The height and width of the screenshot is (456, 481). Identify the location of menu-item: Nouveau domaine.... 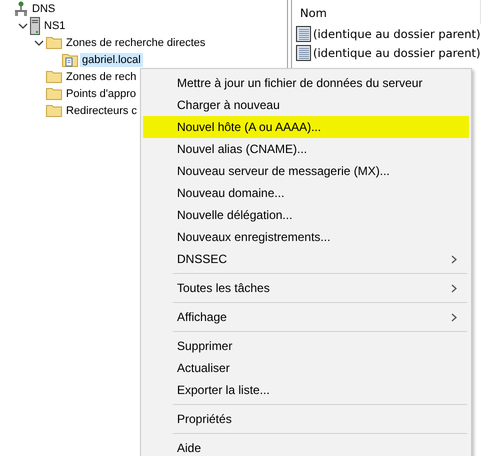
(306, 193).